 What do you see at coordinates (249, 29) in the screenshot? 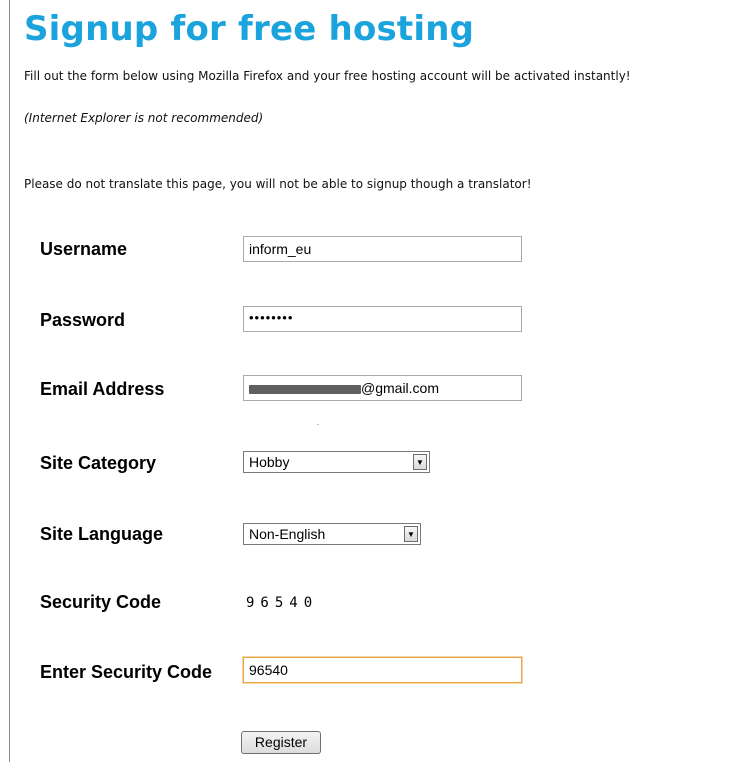
I see `page-title: Signup for free hosting` at bounding box center [249, 29].